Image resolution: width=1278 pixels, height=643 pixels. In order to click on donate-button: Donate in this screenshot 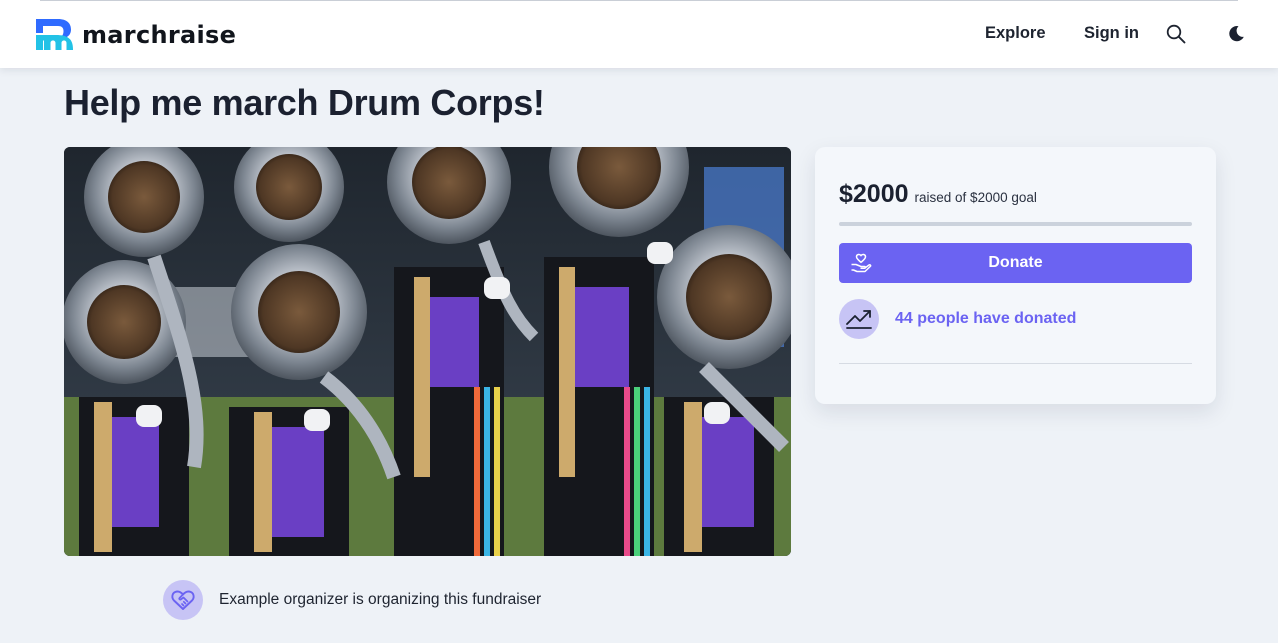, I will do `click(1015, 263)`.